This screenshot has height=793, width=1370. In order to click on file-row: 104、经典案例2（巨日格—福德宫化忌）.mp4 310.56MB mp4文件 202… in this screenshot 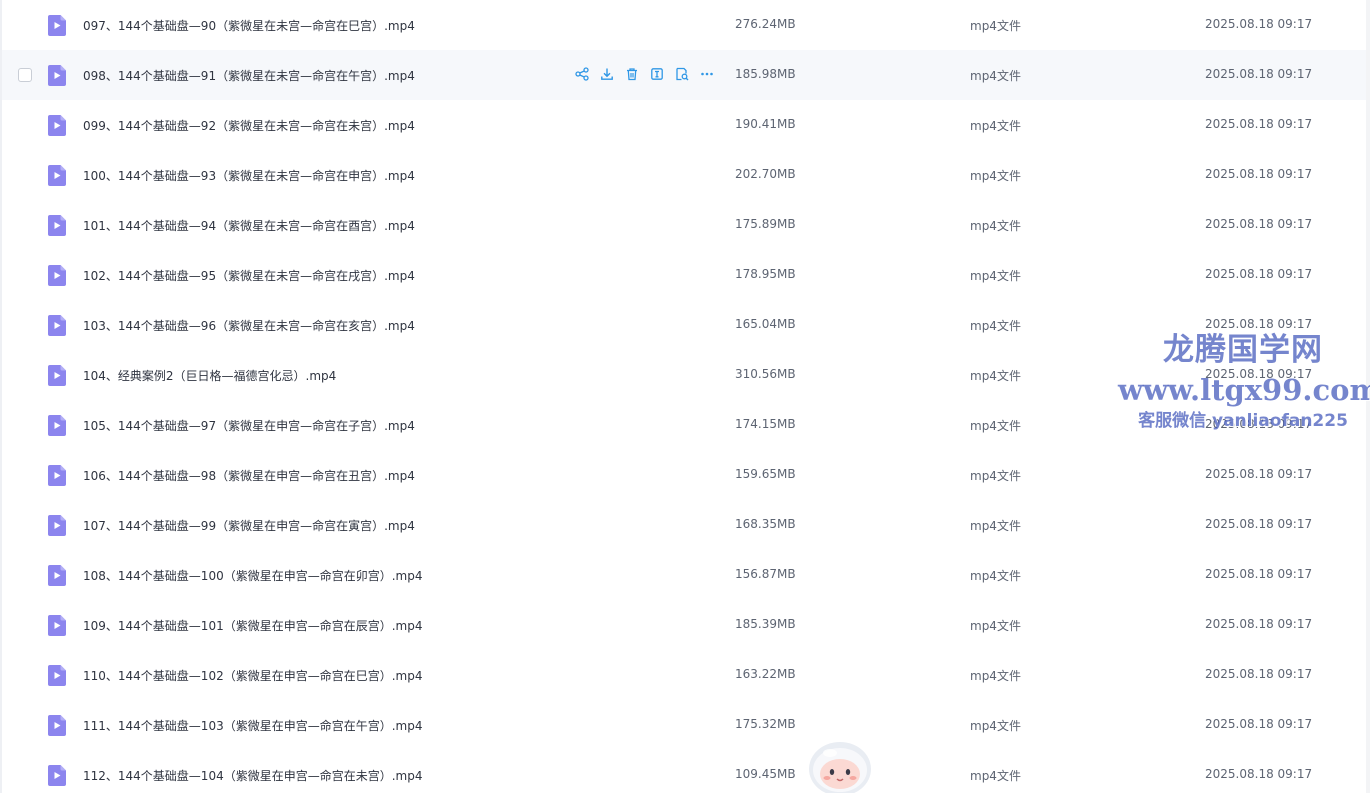, I will do `click(685, 375)`.